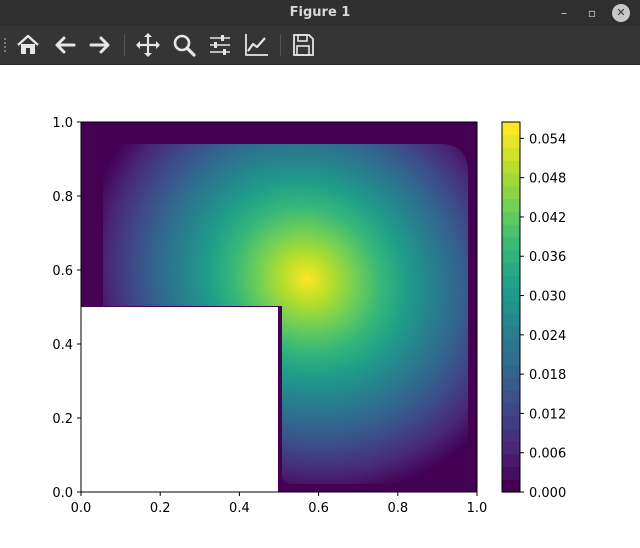 The height and width of the screenshot is (548, 640). Describe the element at coordinates (179, 399) in the screenshot. I see `excluded-region` at that location.